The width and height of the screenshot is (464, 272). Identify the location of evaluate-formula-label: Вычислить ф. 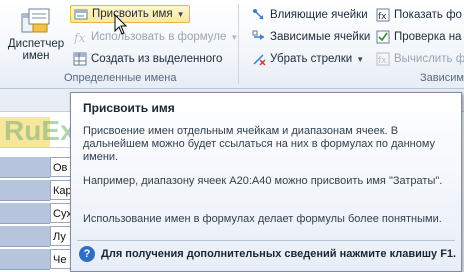
(429, 59).